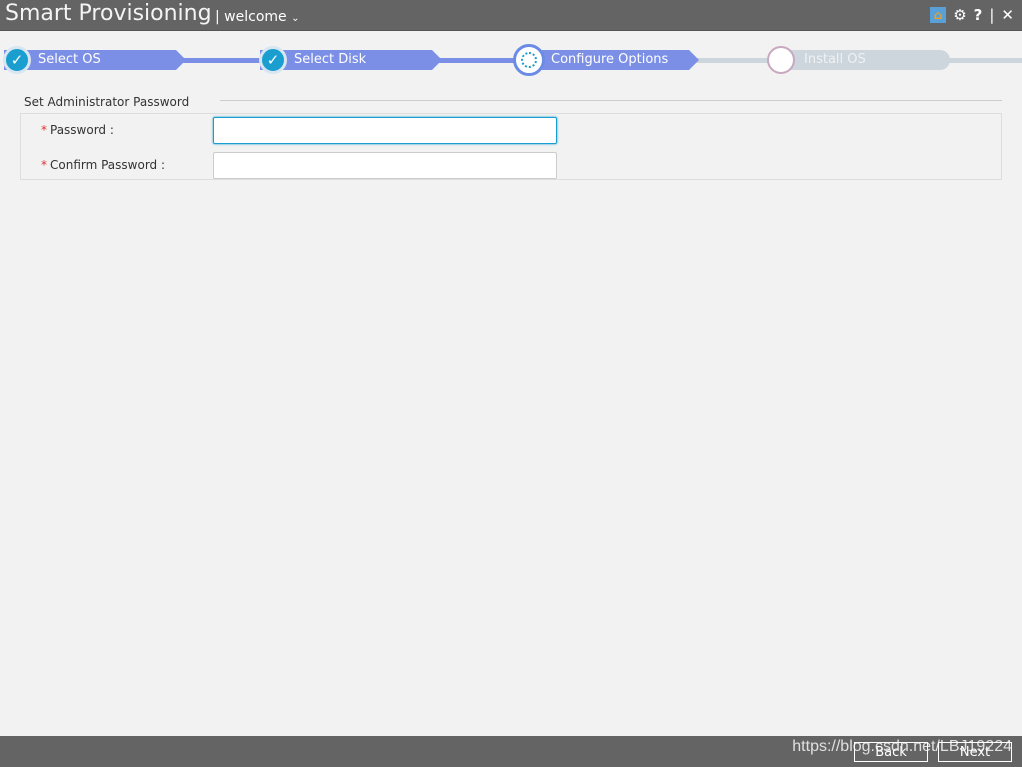  What do you see at coordinates (108, 165) in the screenshot?
I see `confirm-label-text: Confirm Password :` at bounding box center [108, 165].